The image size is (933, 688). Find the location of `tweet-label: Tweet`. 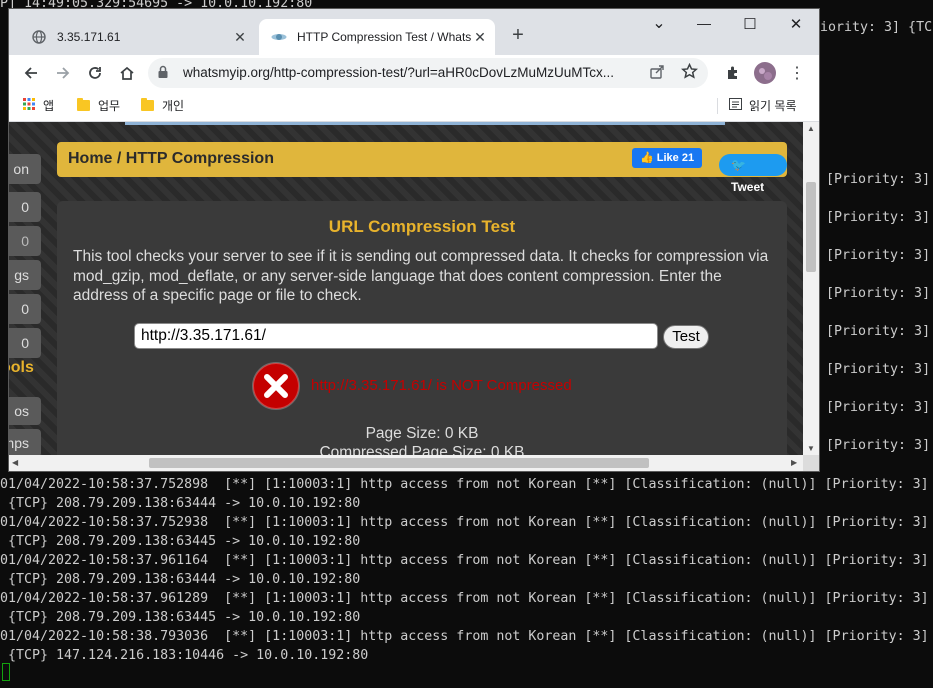

tweet-label: Tweet is located at coordinates (748, 187).